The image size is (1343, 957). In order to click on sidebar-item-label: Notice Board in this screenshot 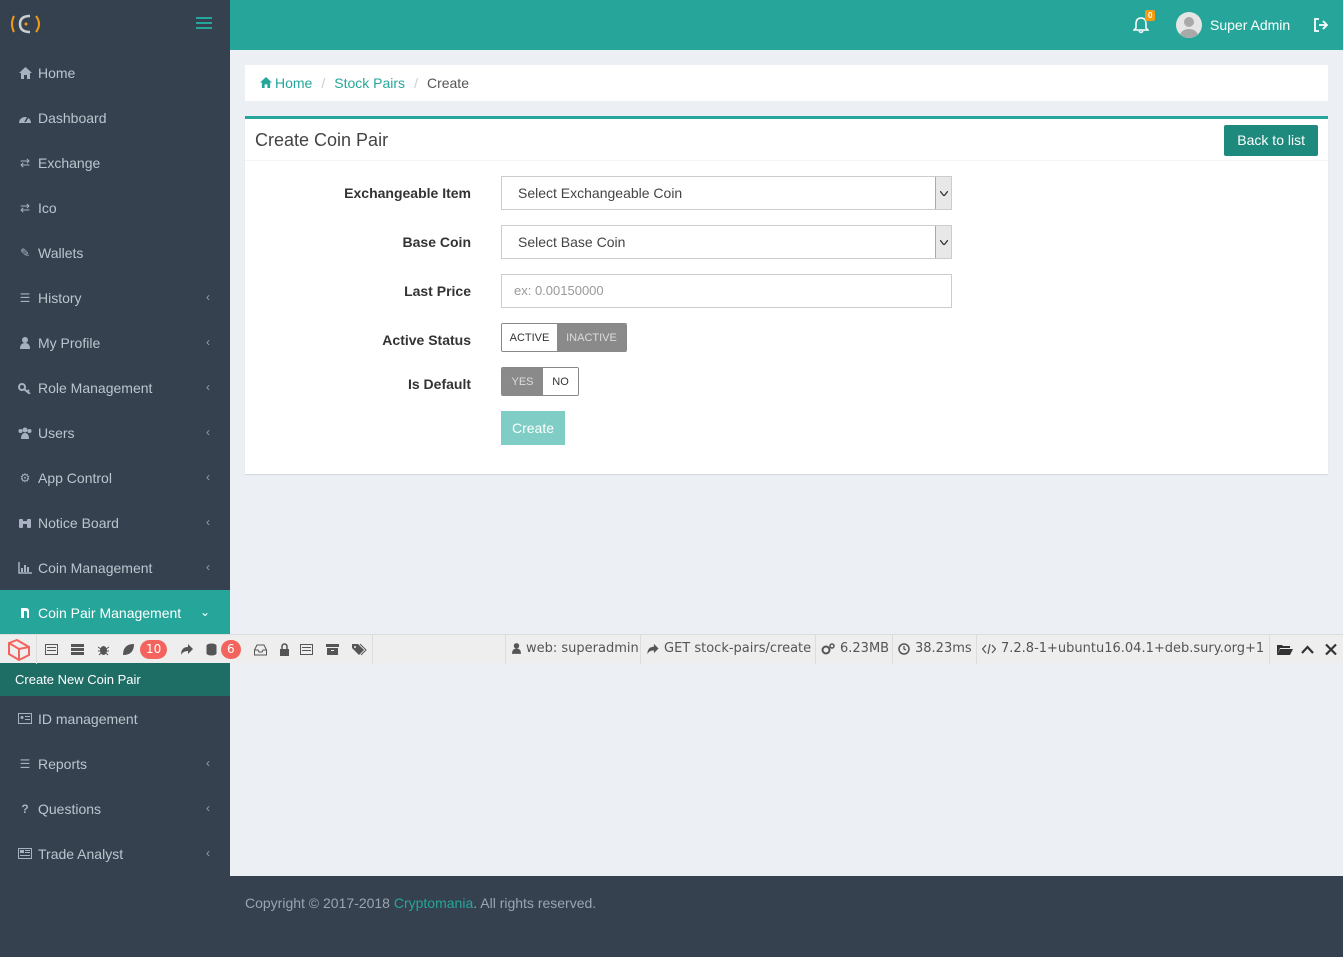, I will do `click(78, 522)`.